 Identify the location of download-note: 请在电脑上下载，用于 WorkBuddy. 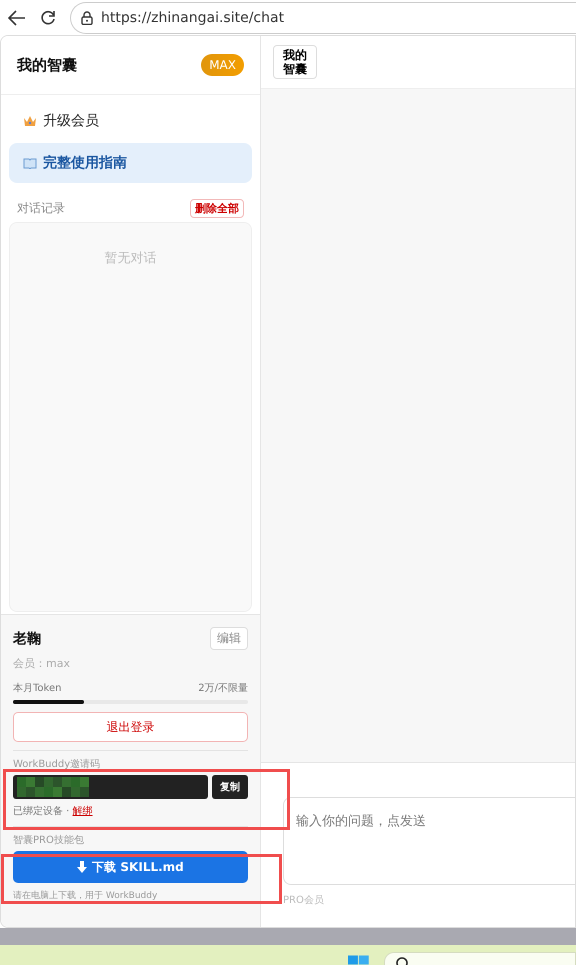
(85, 896).